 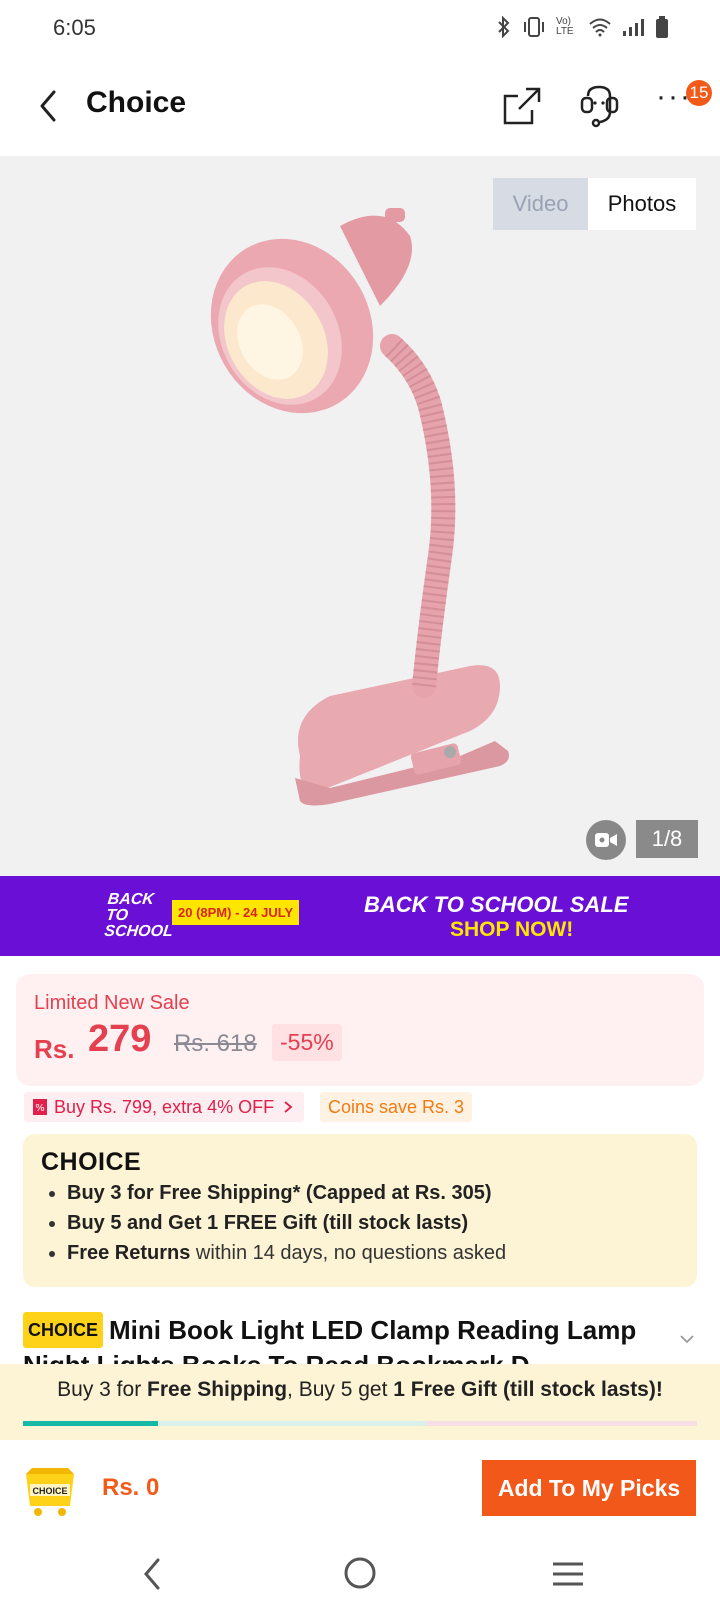 I want to click on shipping-text-bold: Free Shipping, so click(x=217, y=1389).